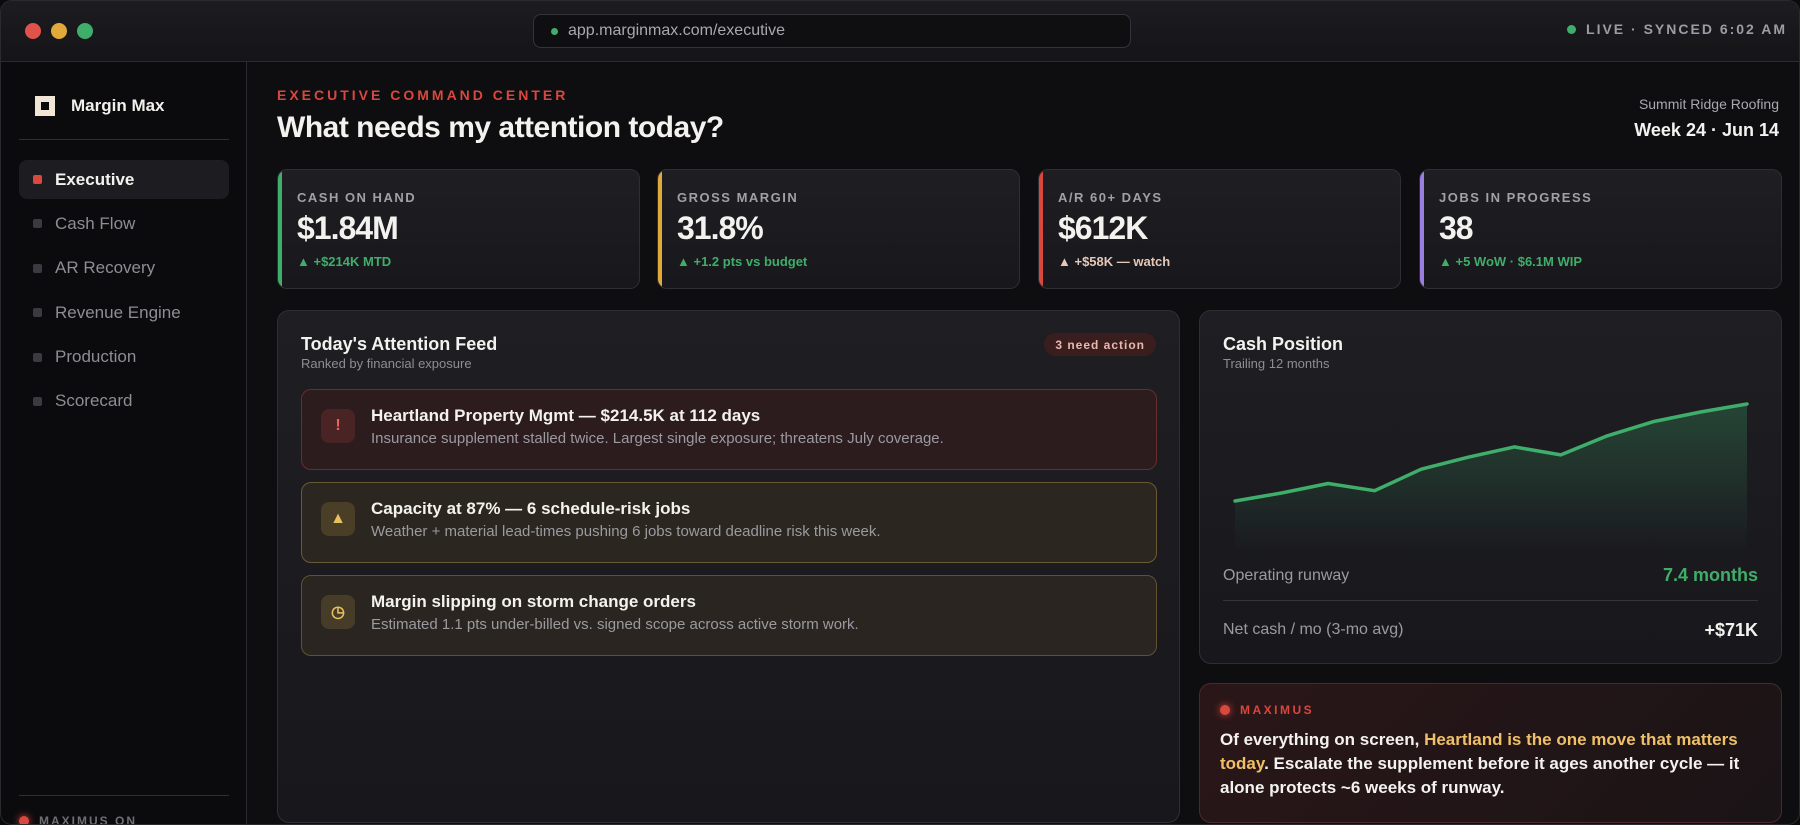  Describe the element at coordinates (1313, 629) in the screenshot. I see `net-cash-label: Net cash / mo (3-mo avg)` at that location.